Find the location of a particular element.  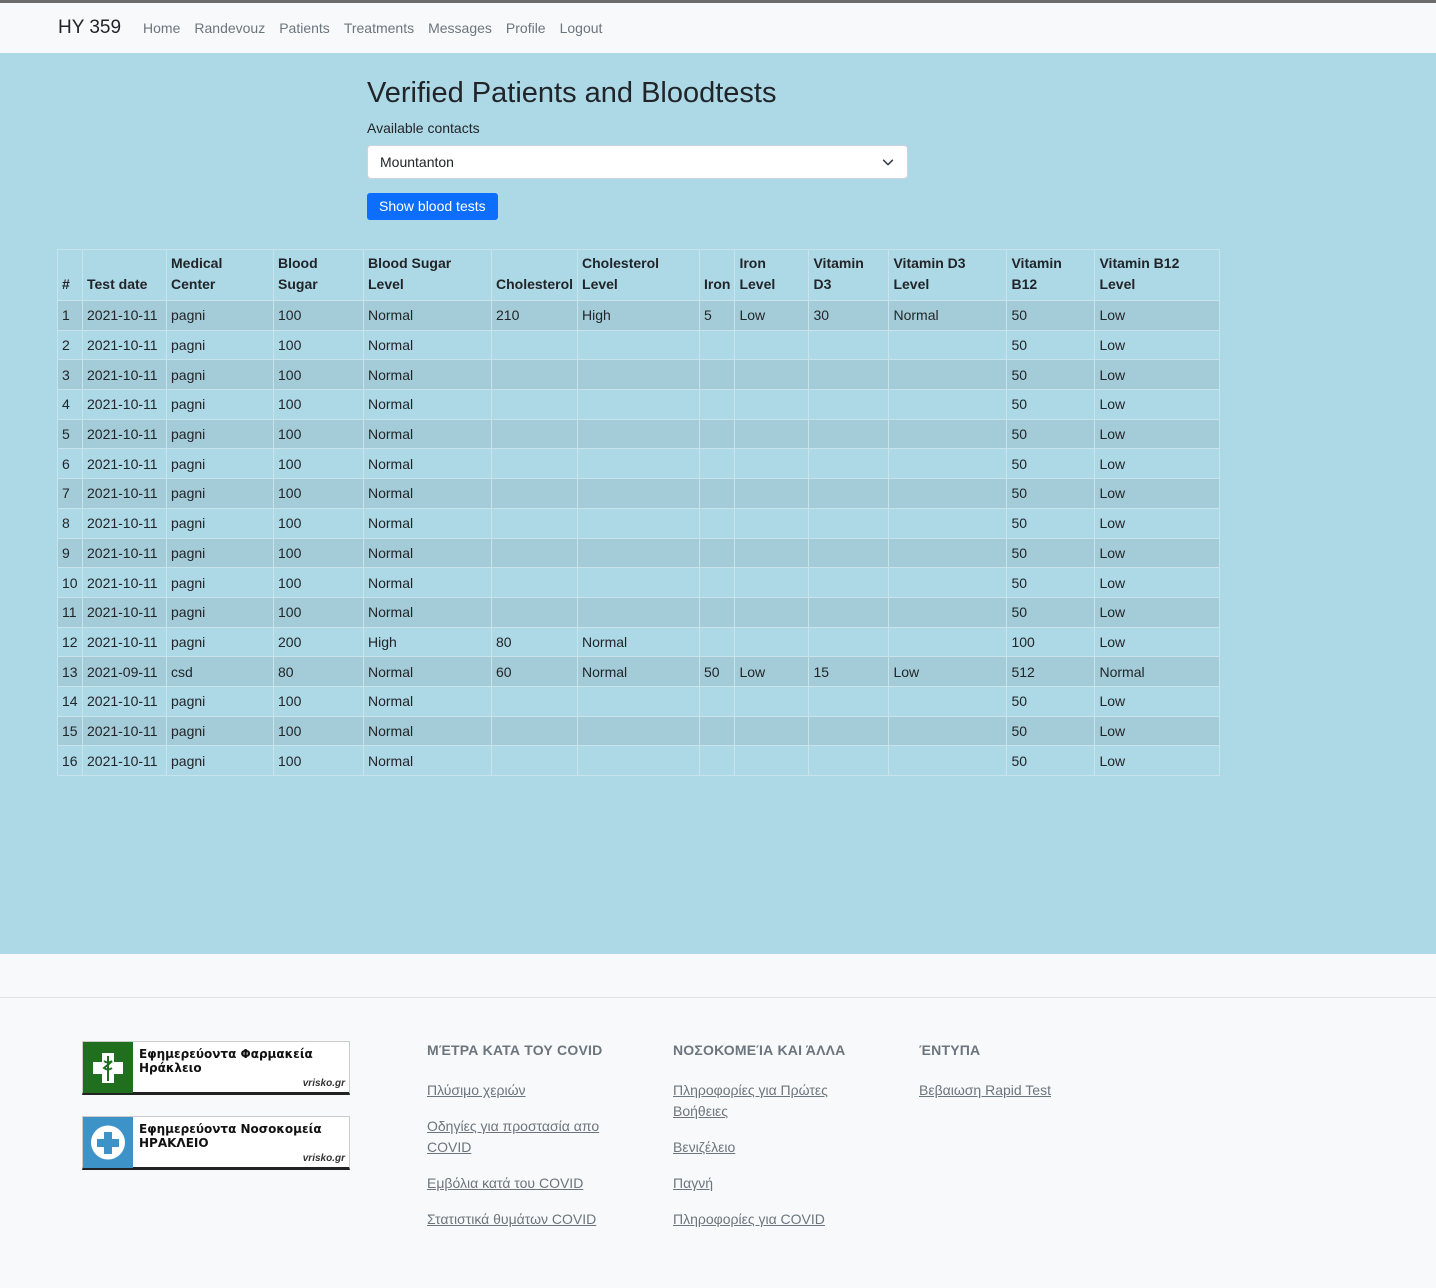

nav-profile: Profile is located at coordinates (526, 28).